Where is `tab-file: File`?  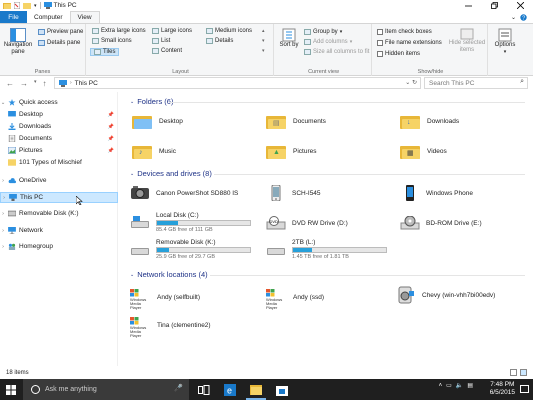 tab-file: File is located at coordinates (13, 17).